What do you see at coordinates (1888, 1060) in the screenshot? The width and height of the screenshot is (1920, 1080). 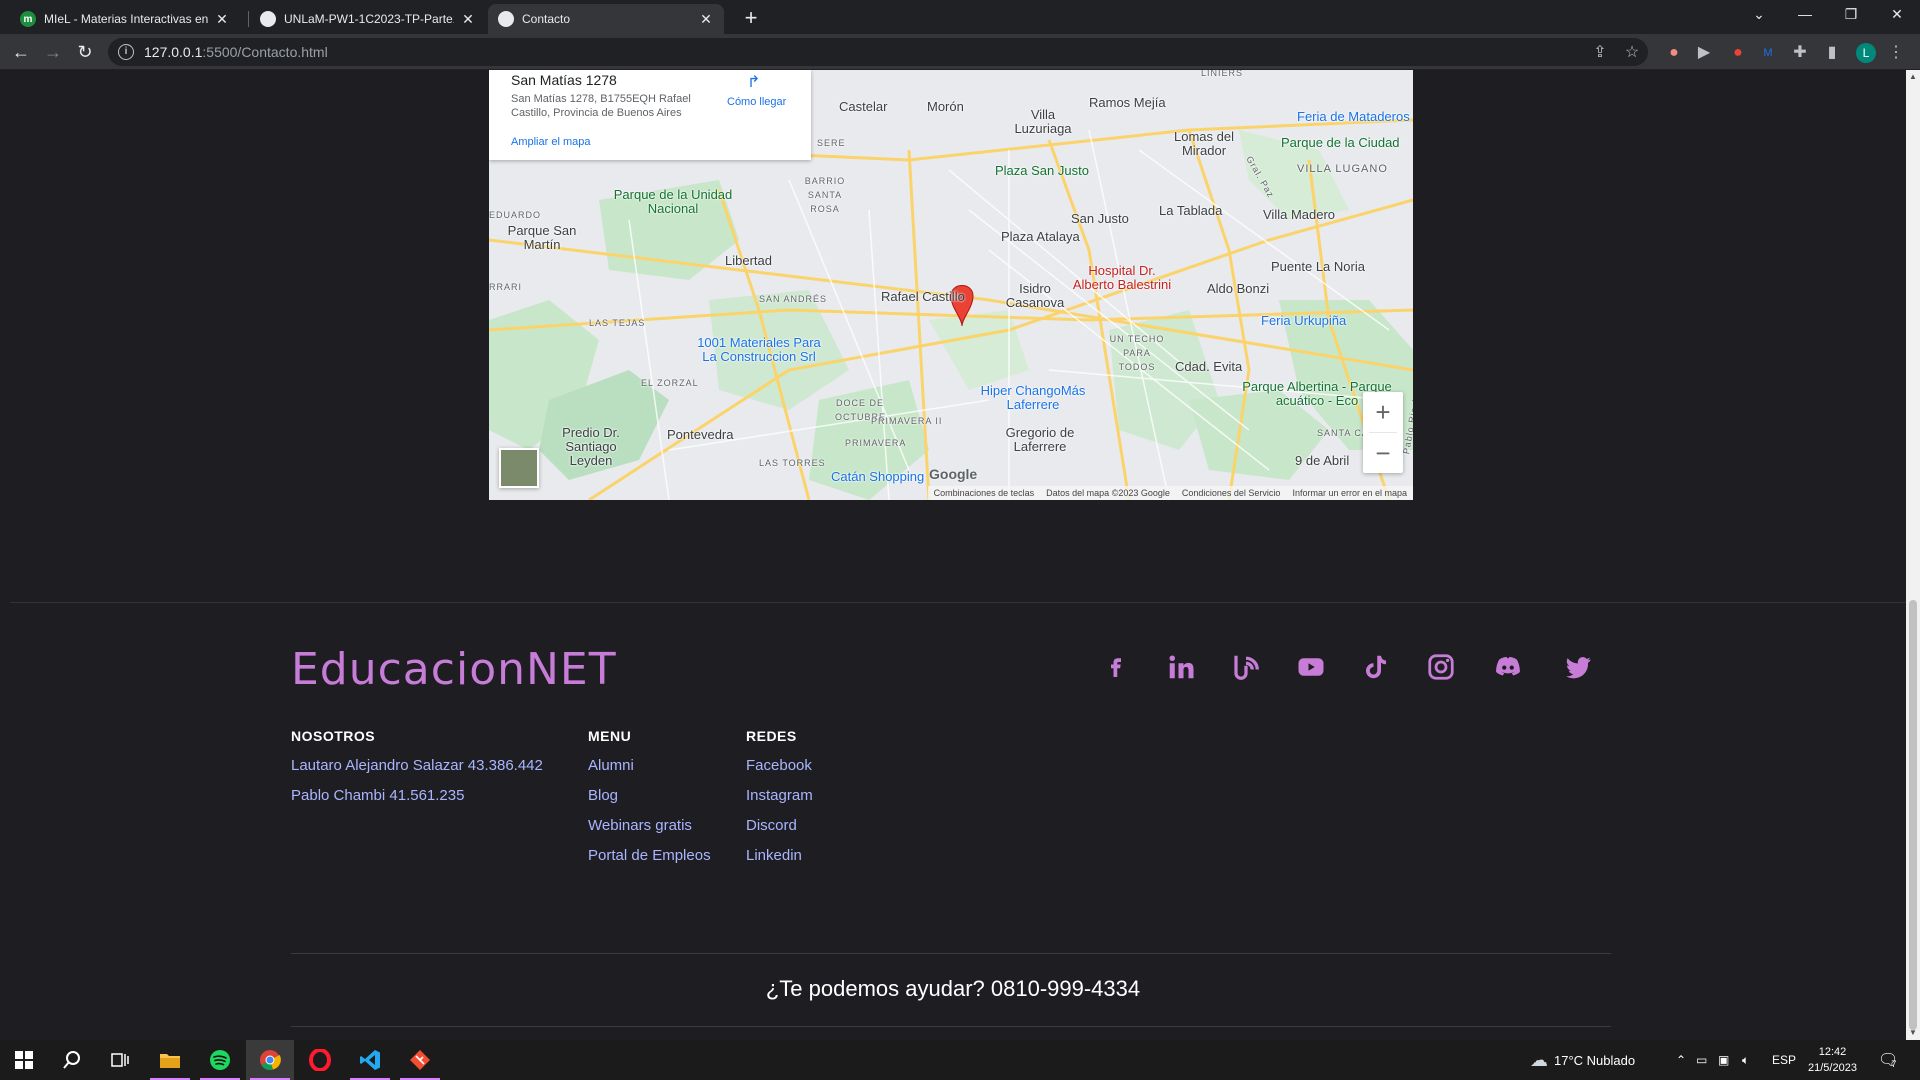 I see `notifications-icon: 🗨︎ 7` at bounding box center [1888, 1060].